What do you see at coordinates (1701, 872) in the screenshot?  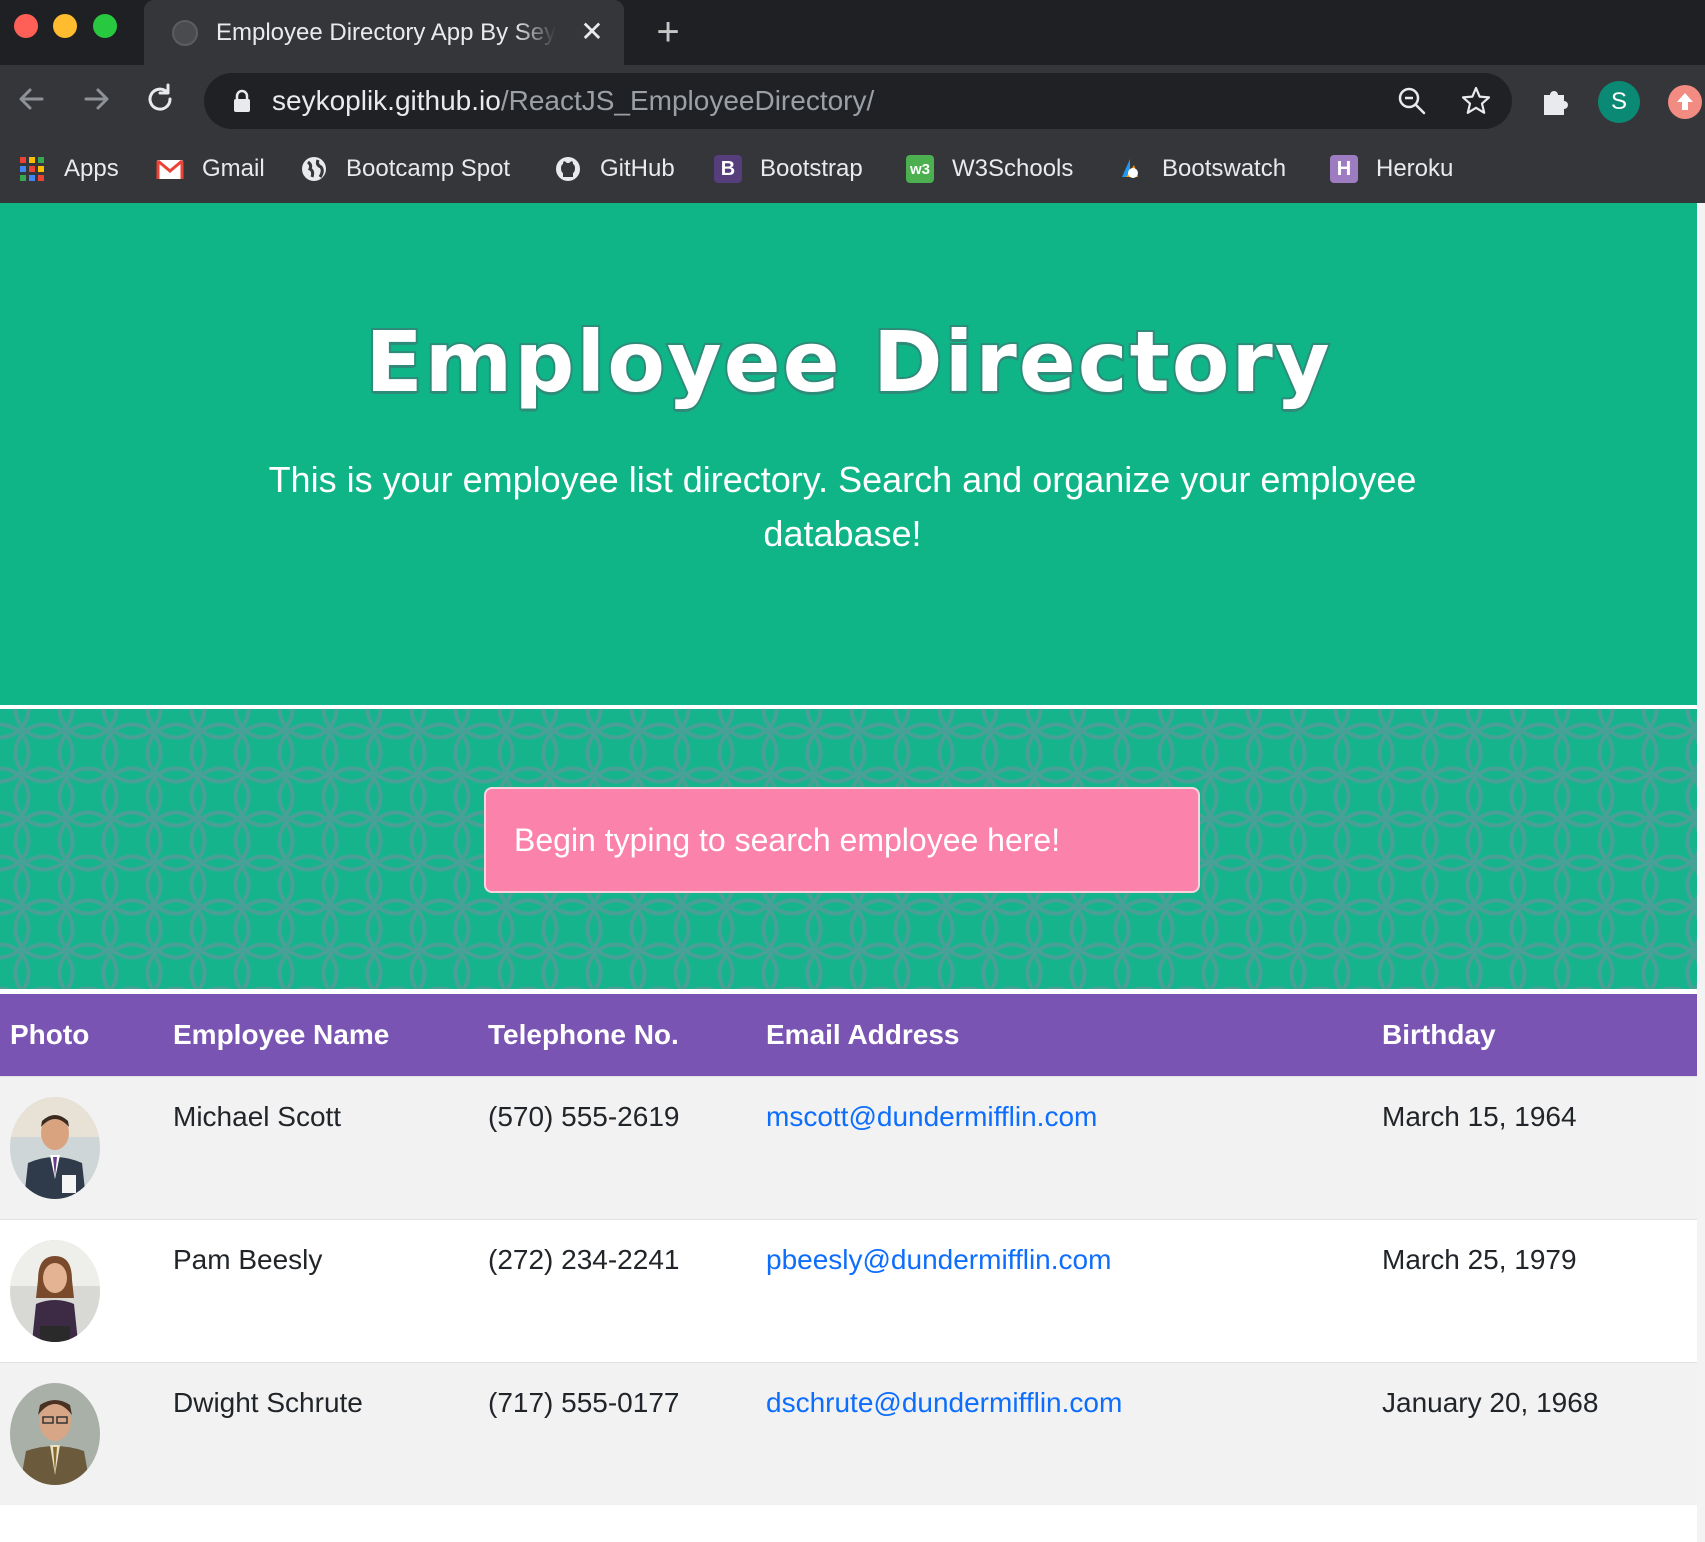 I see `page-scroll-edge` at bounding box center [1701, 872].